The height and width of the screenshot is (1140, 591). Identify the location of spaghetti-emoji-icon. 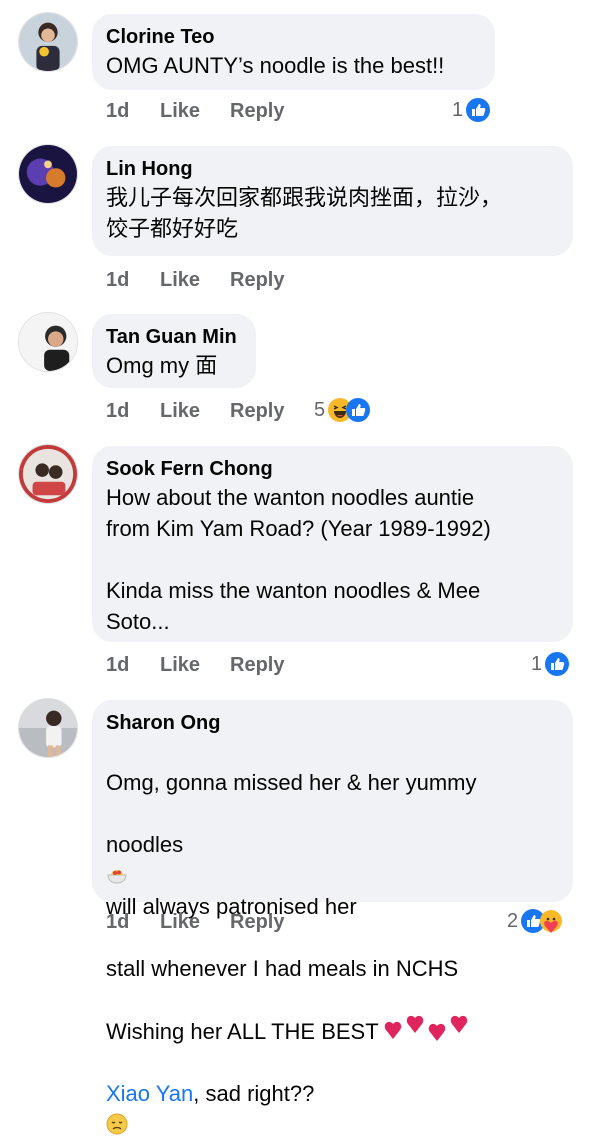
(117, 875).